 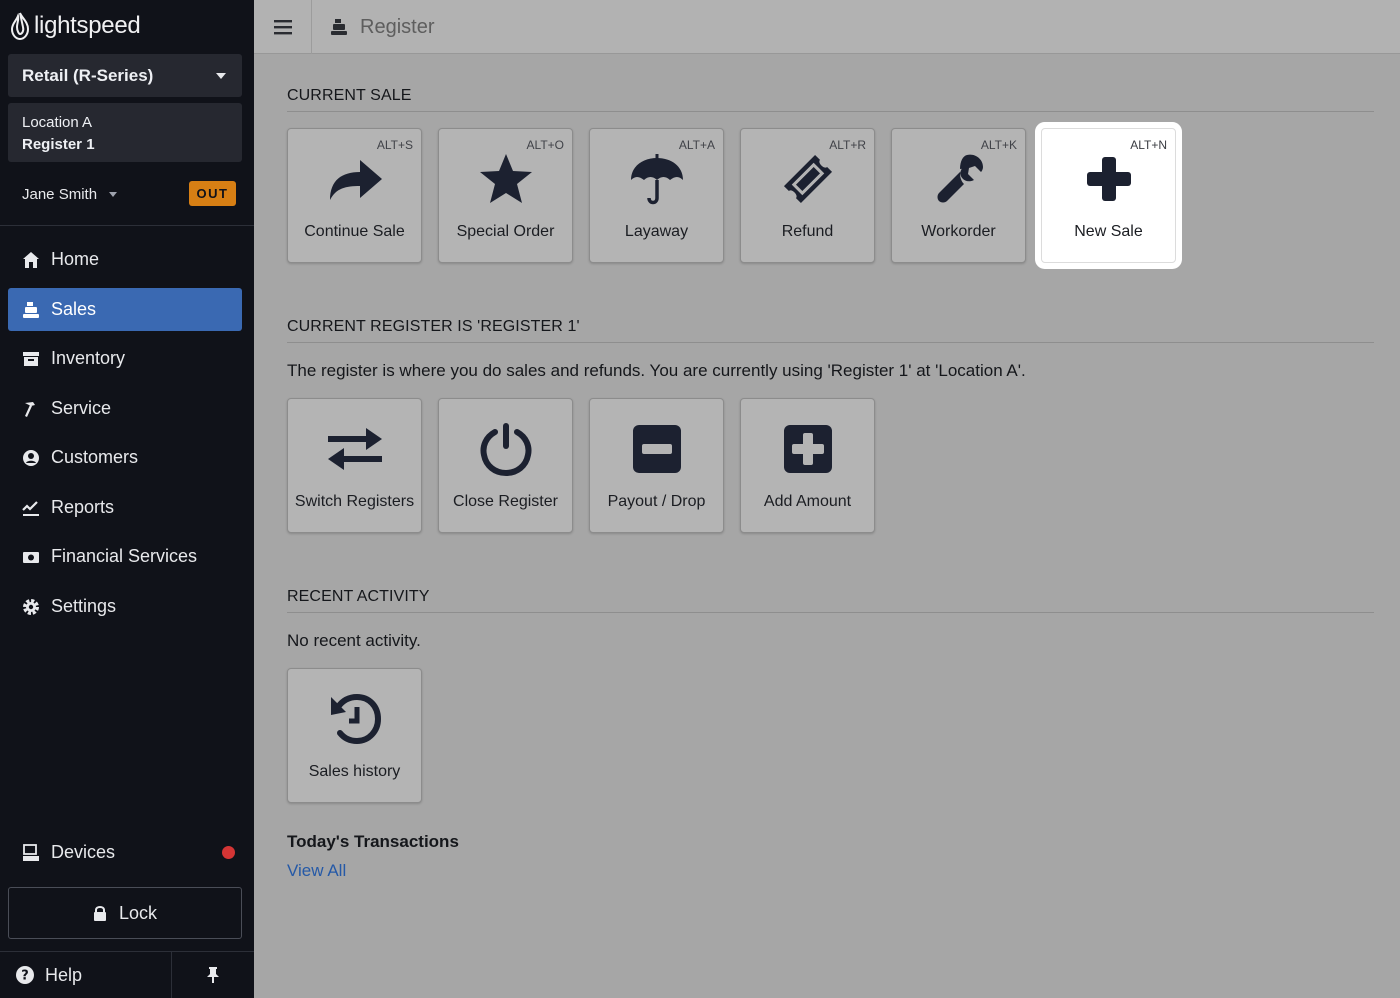 I want to click on sidebar-item-label: Settings, so click(x=84, y=606).